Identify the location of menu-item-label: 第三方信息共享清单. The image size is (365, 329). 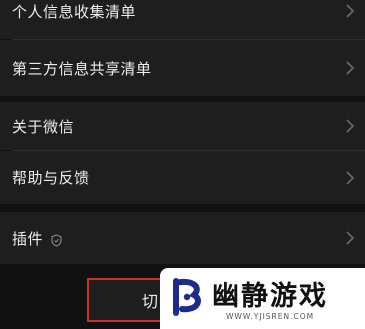
(82, 68).